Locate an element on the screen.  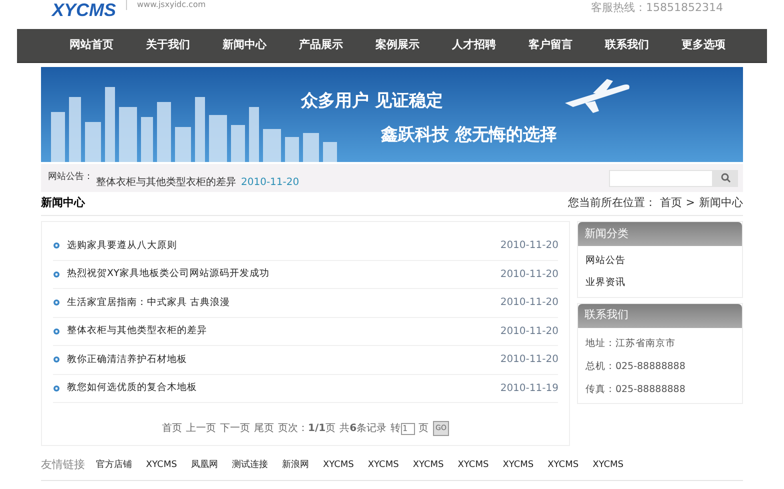
friend-links-label: 友情链接 is located at coordinates (63, 465).